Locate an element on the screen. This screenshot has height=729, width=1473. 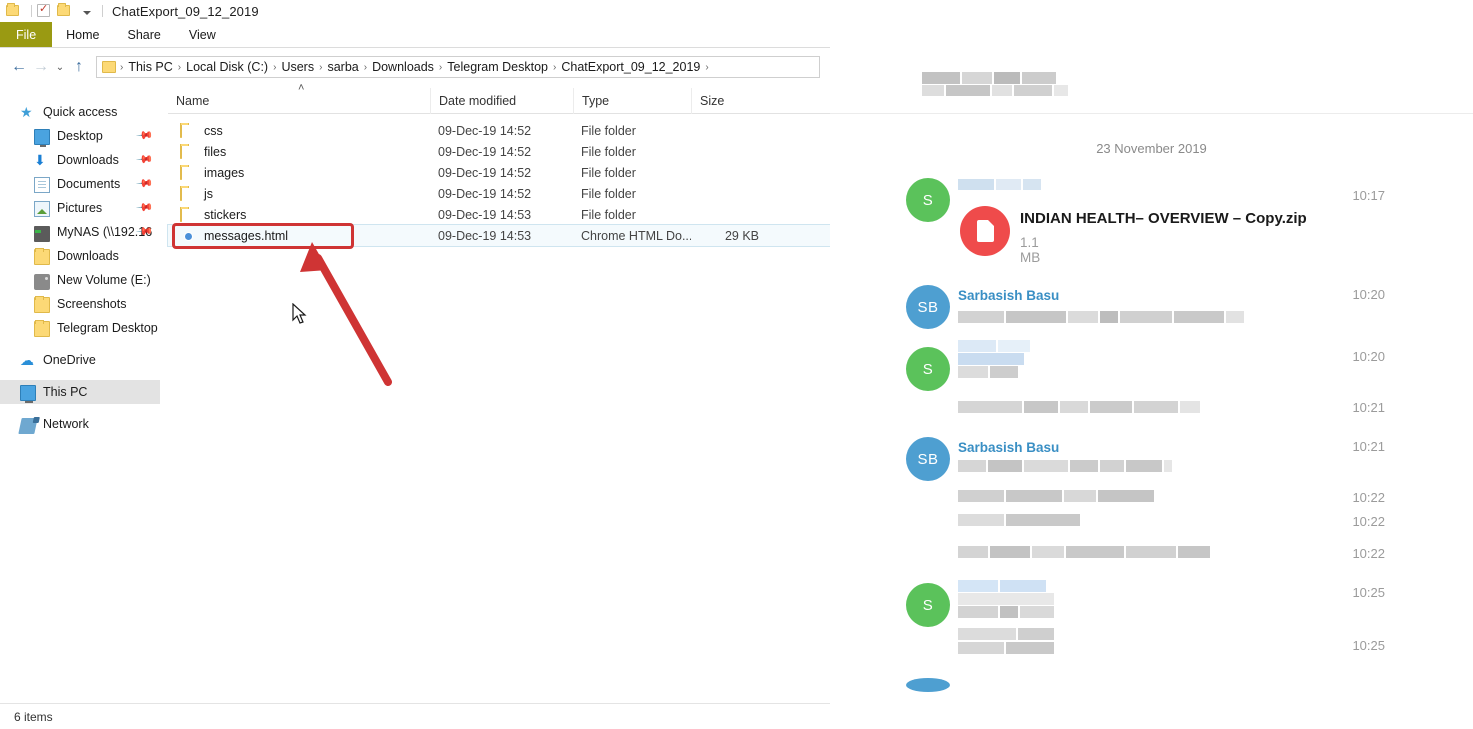
sidebar-item-telegram-desktop: Telegram Desktop is located at coordinates (80, 328).